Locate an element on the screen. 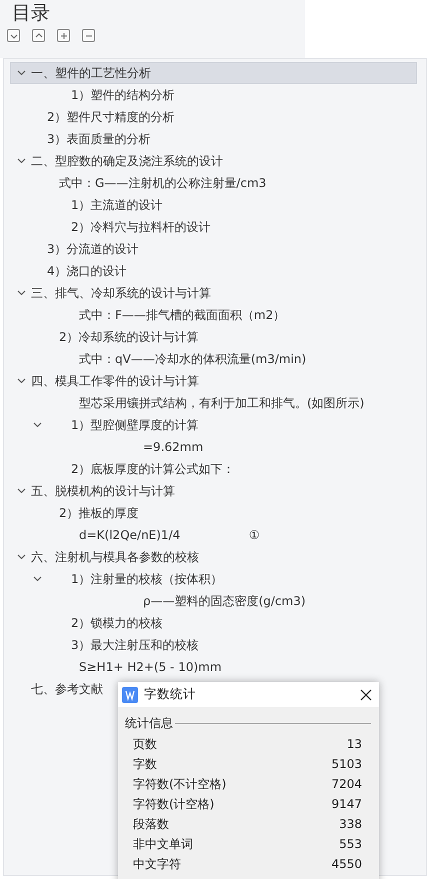 This screenshot has width=427, height=879. toc-item: 式中：F——排气槽的截面面积（m2） is located at coordinates (213, 315).